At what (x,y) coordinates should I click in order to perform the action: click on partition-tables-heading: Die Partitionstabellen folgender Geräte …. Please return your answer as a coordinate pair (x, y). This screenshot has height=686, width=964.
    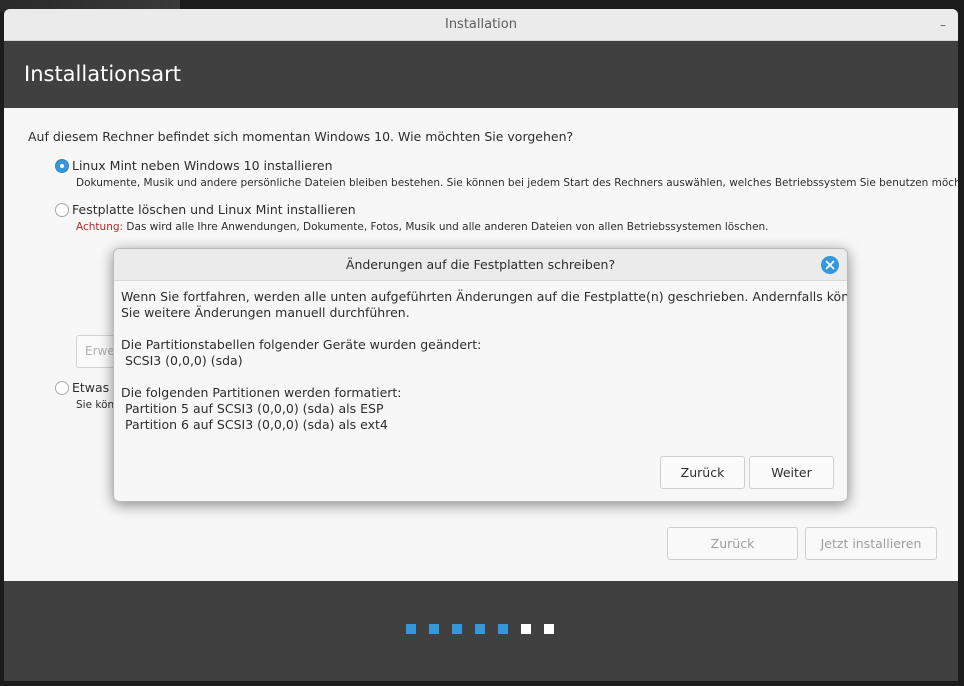
    Looking at the image, I should click on (301, 344).